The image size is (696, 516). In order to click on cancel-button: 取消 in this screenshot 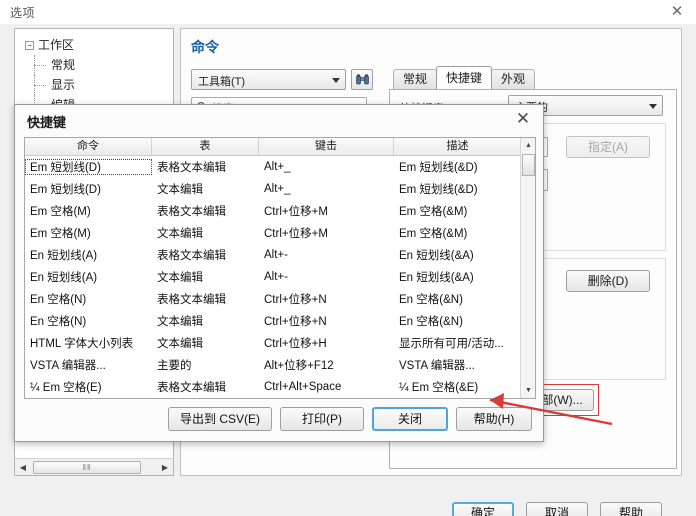, I will do `click(557, 509)`.